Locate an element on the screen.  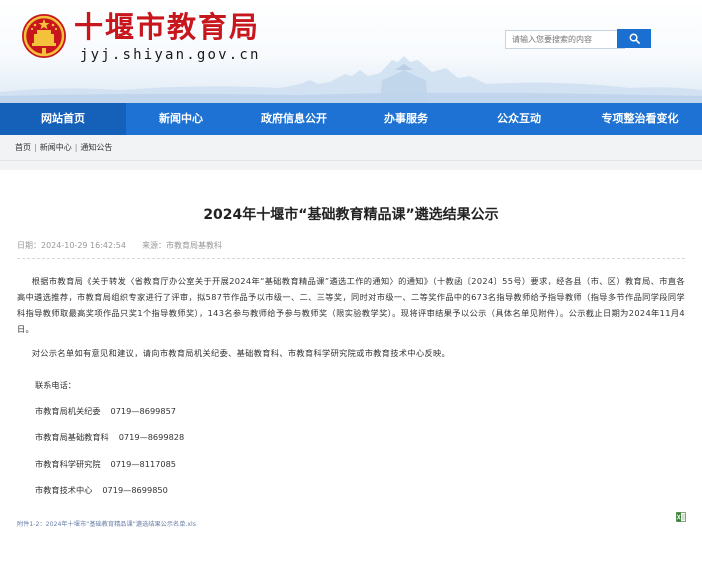
article-meta: 日期：2024-10-29 16:42:54 来源：市教育局基教科 is located at coordinates (119, 246).